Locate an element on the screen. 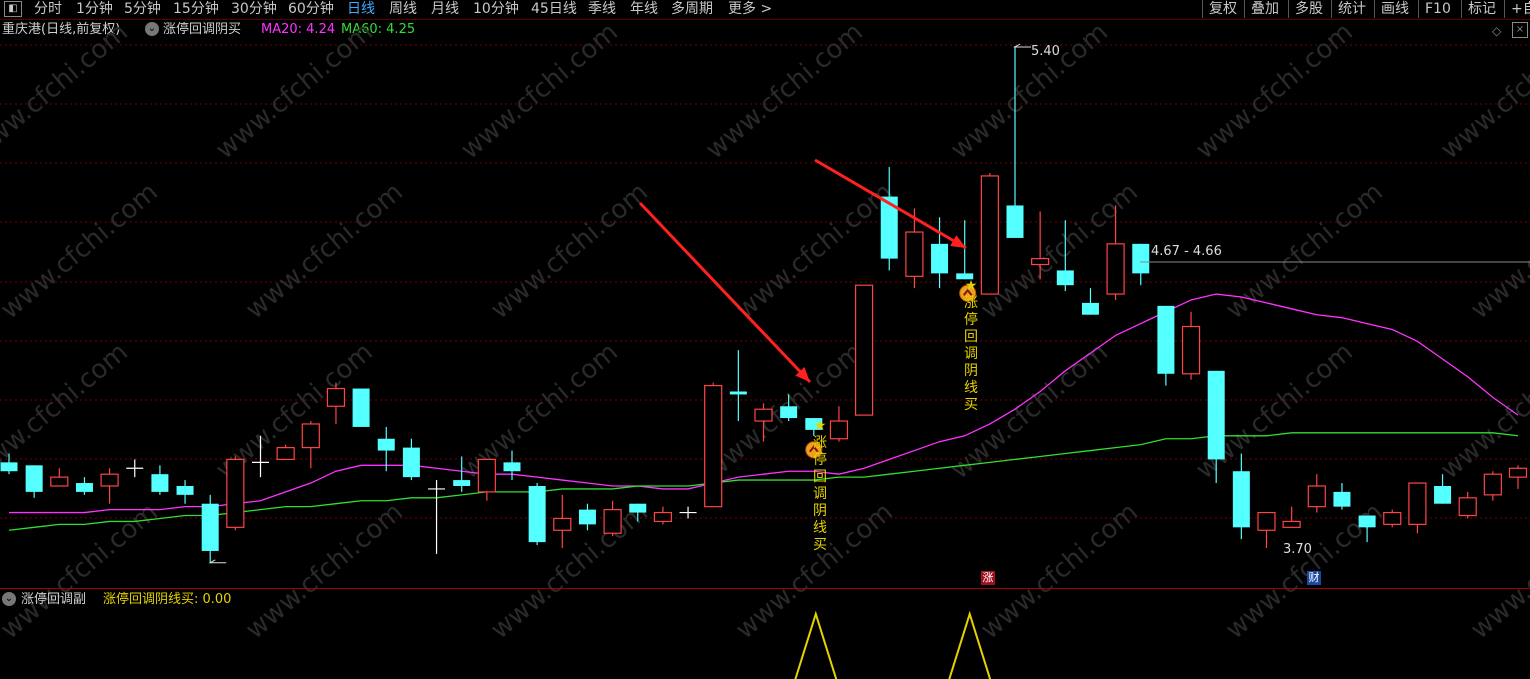  range-price-label: 4.67 - 4.66 is located at coordinates (1186, 251).